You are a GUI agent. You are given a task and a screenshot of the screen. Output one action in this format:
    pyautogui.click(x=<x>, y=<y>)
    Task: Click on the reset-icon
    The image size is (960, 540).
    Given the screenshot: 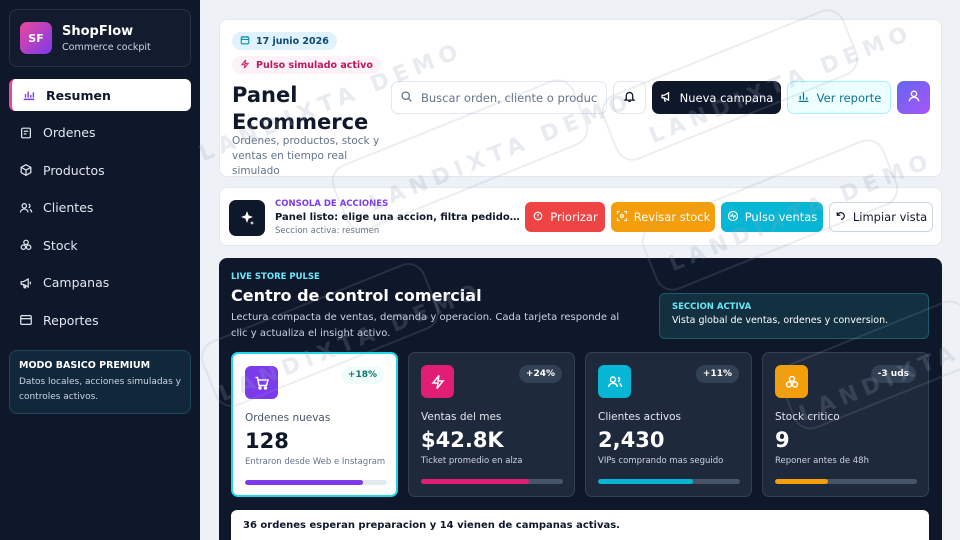 What is the action you would take?
    pyautogui.click(x=841, y=217)
    